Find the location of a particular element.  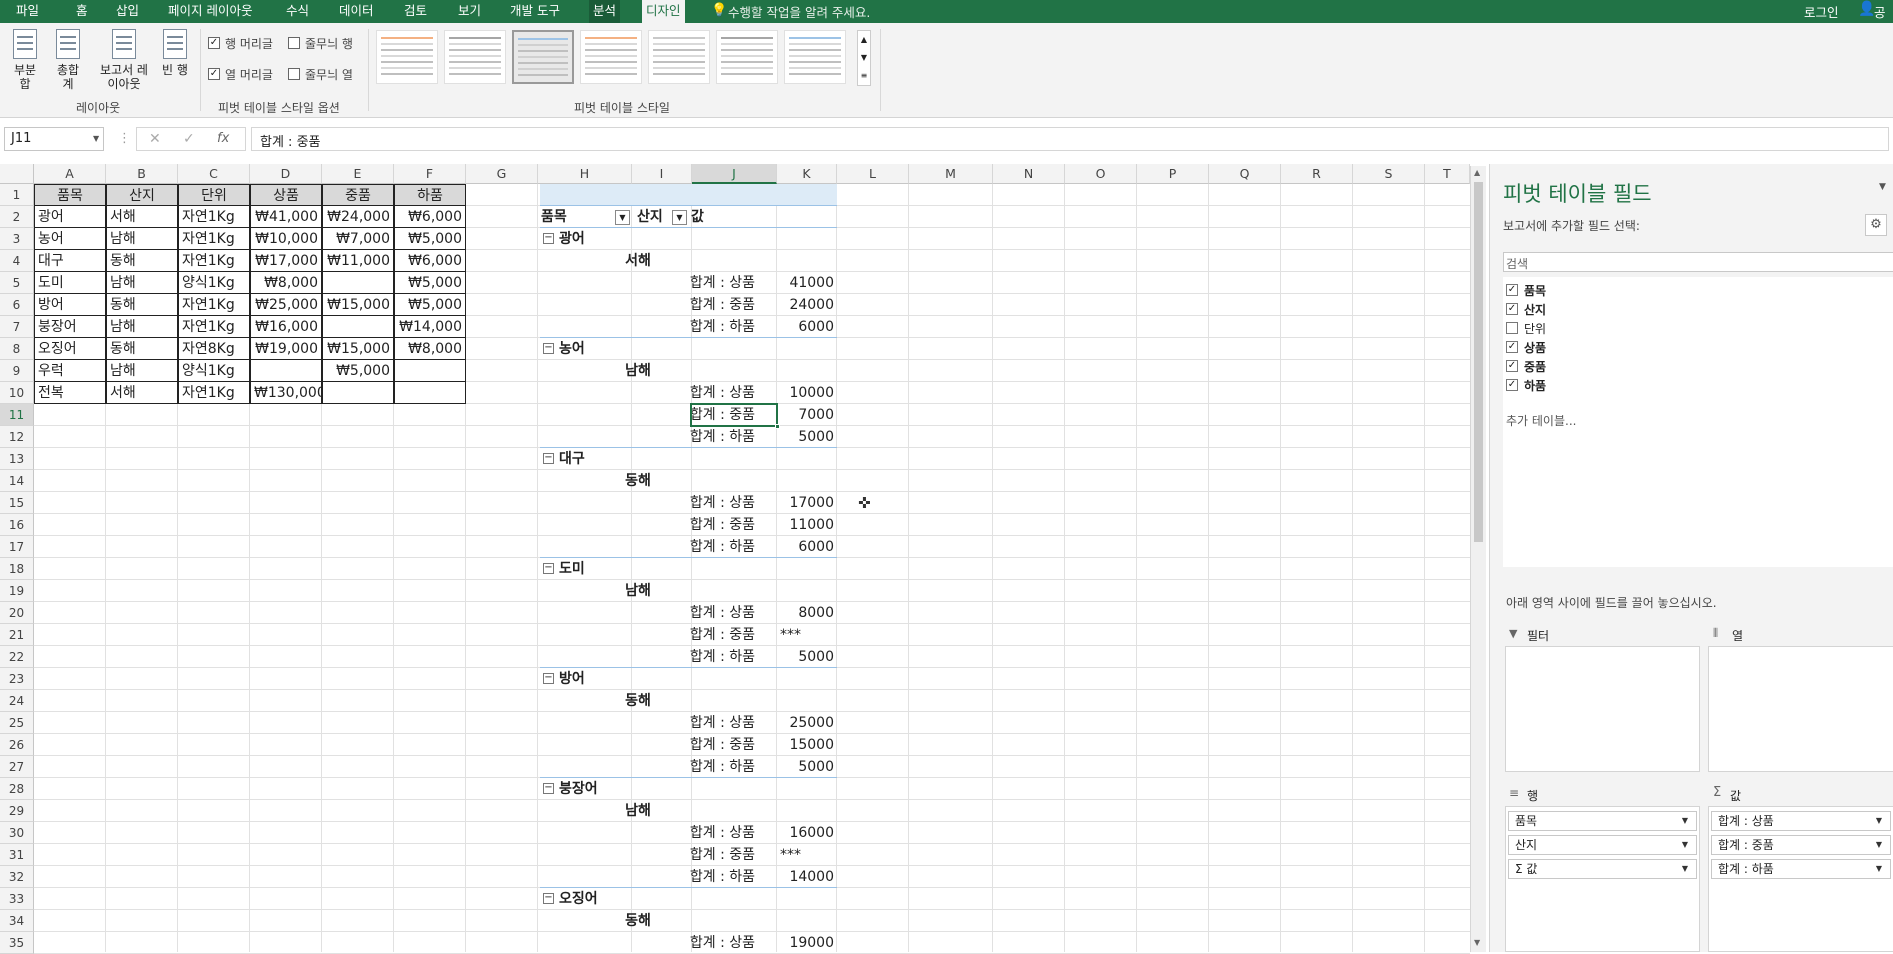

column-header-J: J is located at coordinates (734, 174).